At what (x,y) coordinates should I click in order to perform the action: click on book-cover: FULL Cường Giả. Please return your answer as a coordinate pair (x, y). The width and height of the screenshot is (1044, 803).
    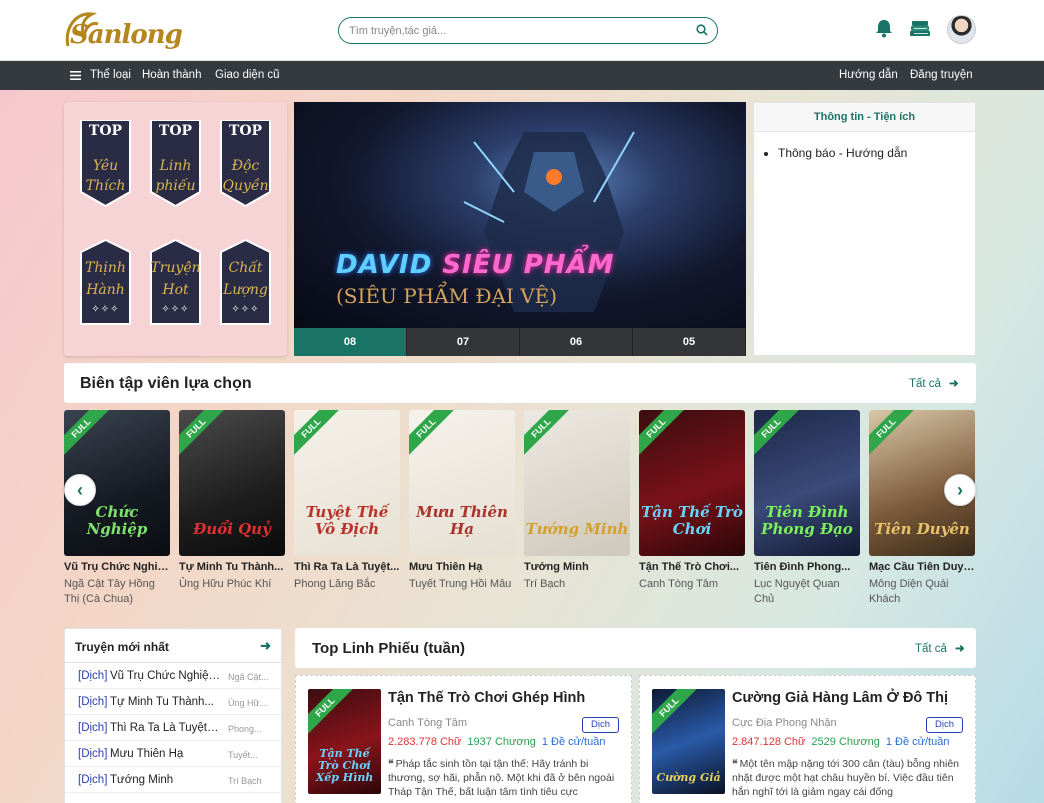
    Looking at the image, I should click on (688, 741).